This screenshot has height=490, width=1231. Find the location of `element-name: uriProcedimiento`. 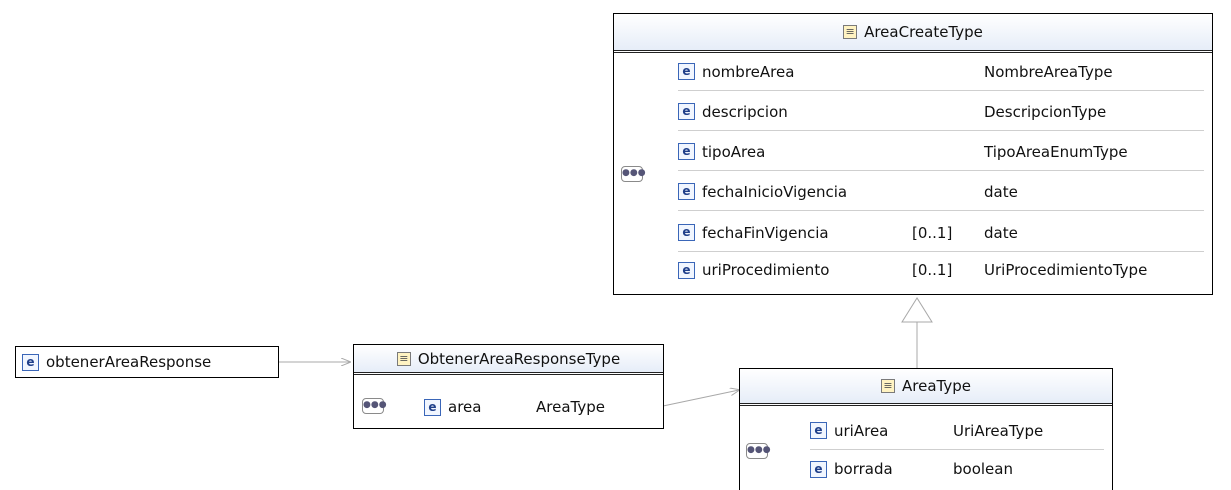

element-name: uriProcedimiento is located at coordinates (766, 270).